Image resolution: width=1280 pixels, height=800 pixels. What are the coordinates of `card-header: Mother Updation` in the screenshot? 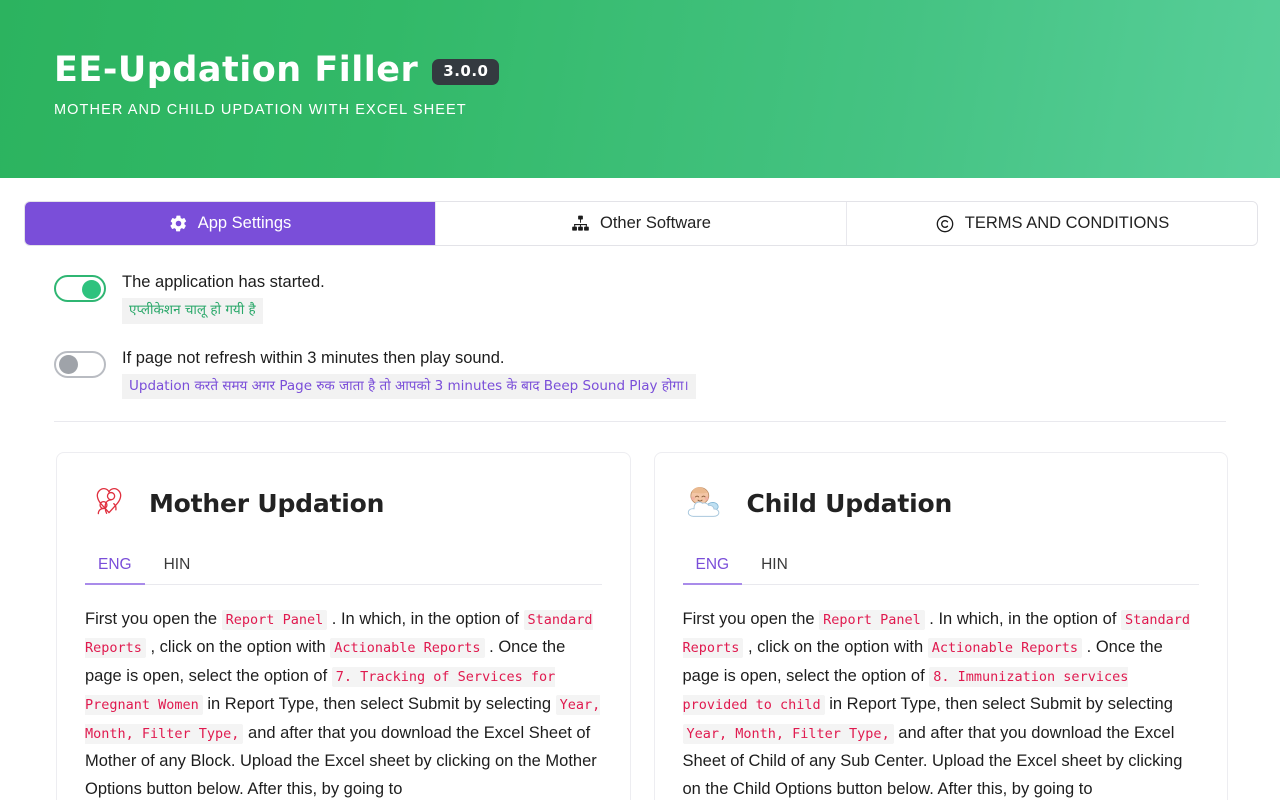 It's located at (343, 503).